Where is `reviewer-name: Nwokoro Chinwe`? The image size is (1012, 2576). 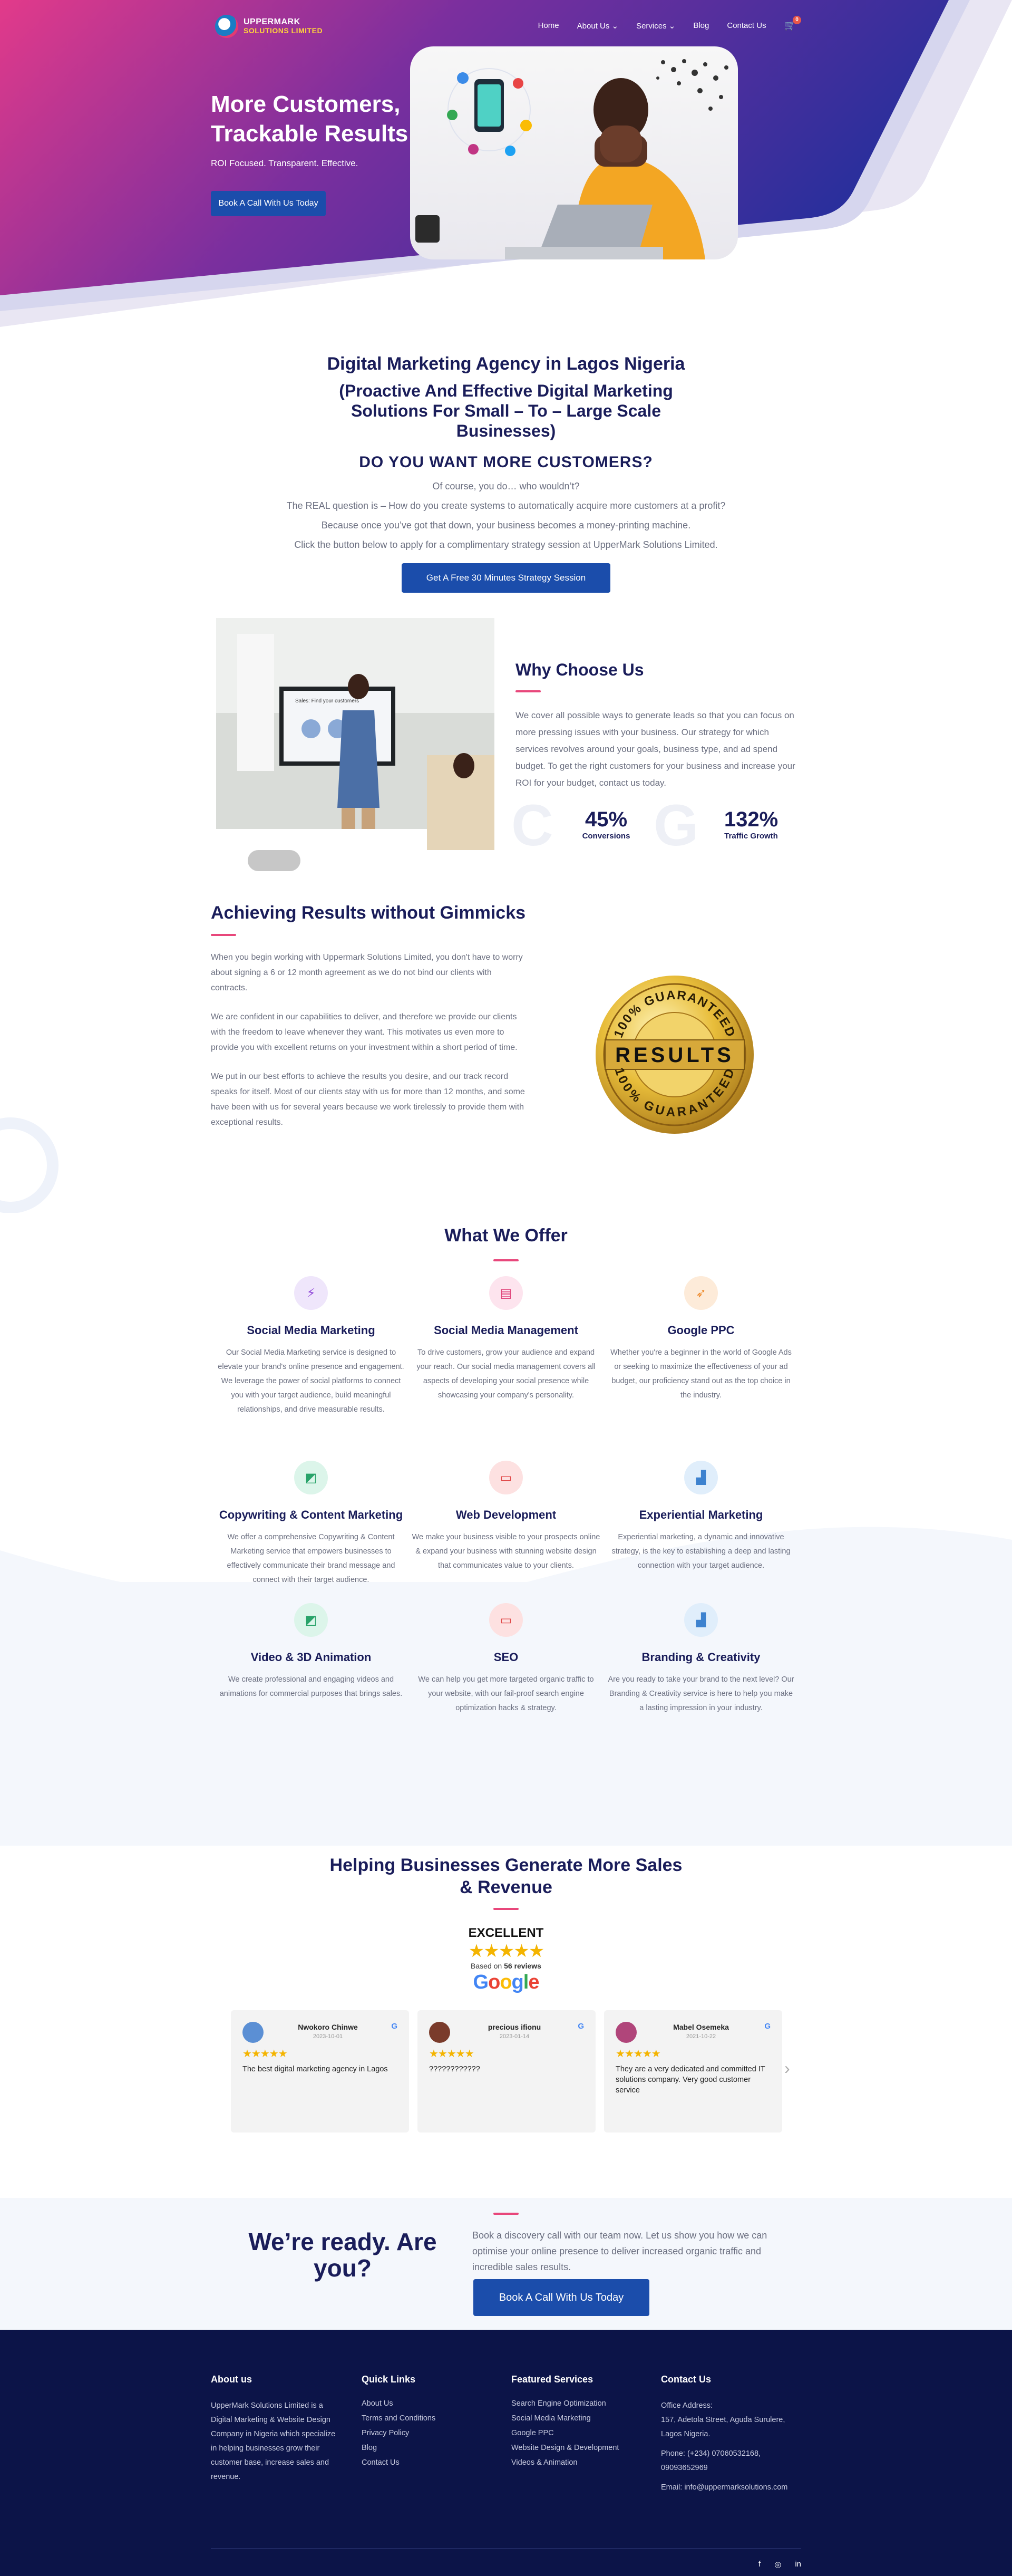 reviewer-name: Nwokoro Chinwe is located at coordinates (328, 2027).